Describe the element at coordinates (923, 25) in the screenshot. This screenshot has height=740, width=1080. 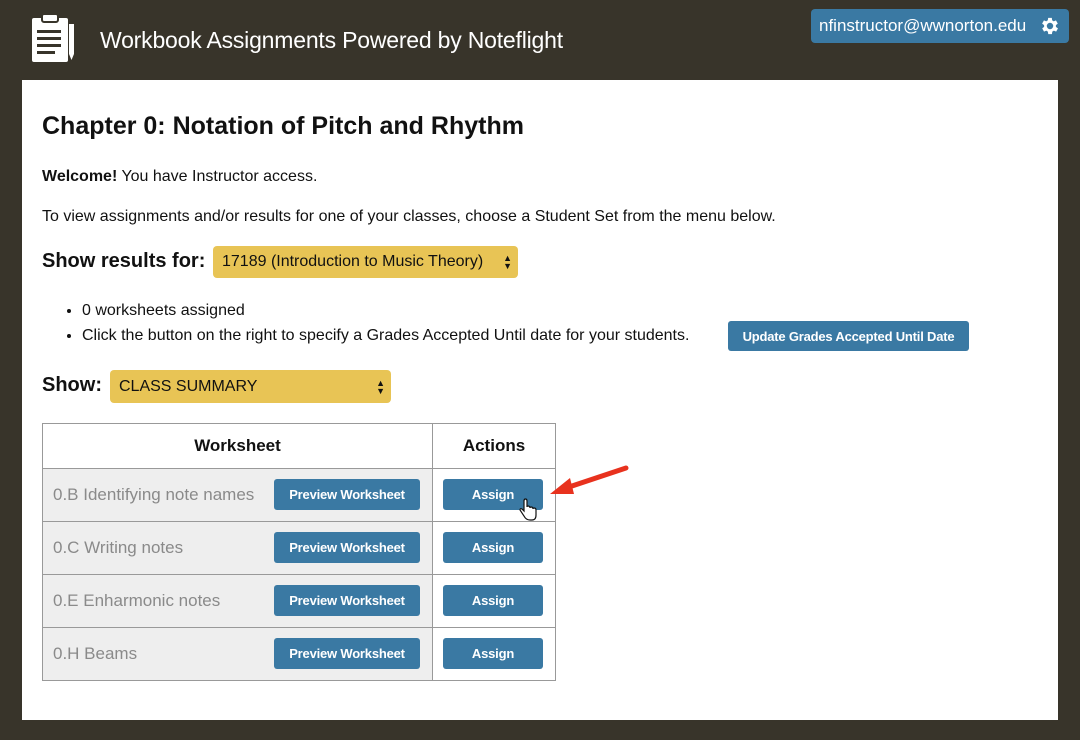
I see `user-email: nfinstructor@wwnorton.edu` at that location.